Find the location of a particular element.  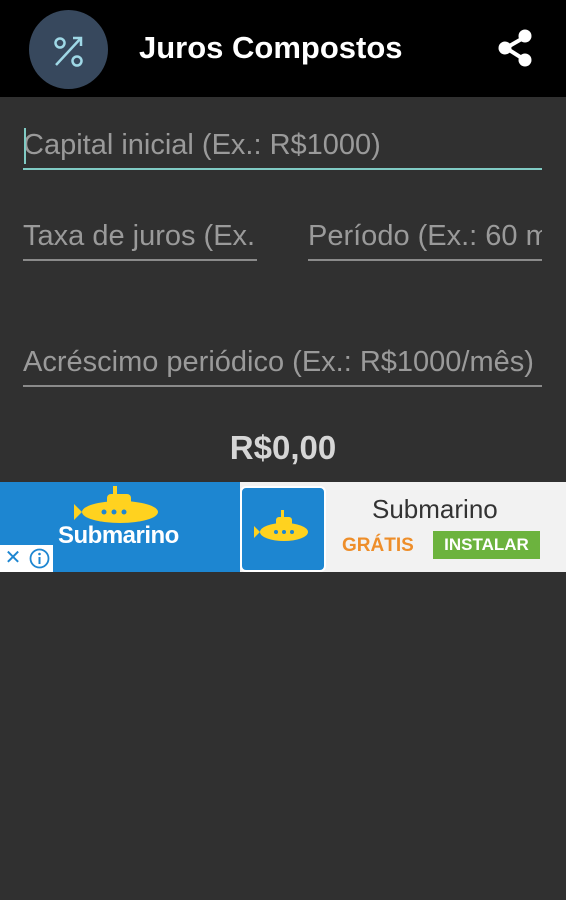

acrescimo-field is located at coordinates (282, 364).